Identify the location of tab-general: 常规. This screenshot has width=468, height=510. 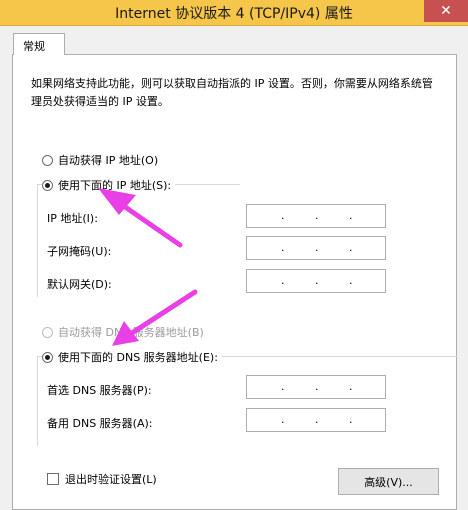
(39, 44).